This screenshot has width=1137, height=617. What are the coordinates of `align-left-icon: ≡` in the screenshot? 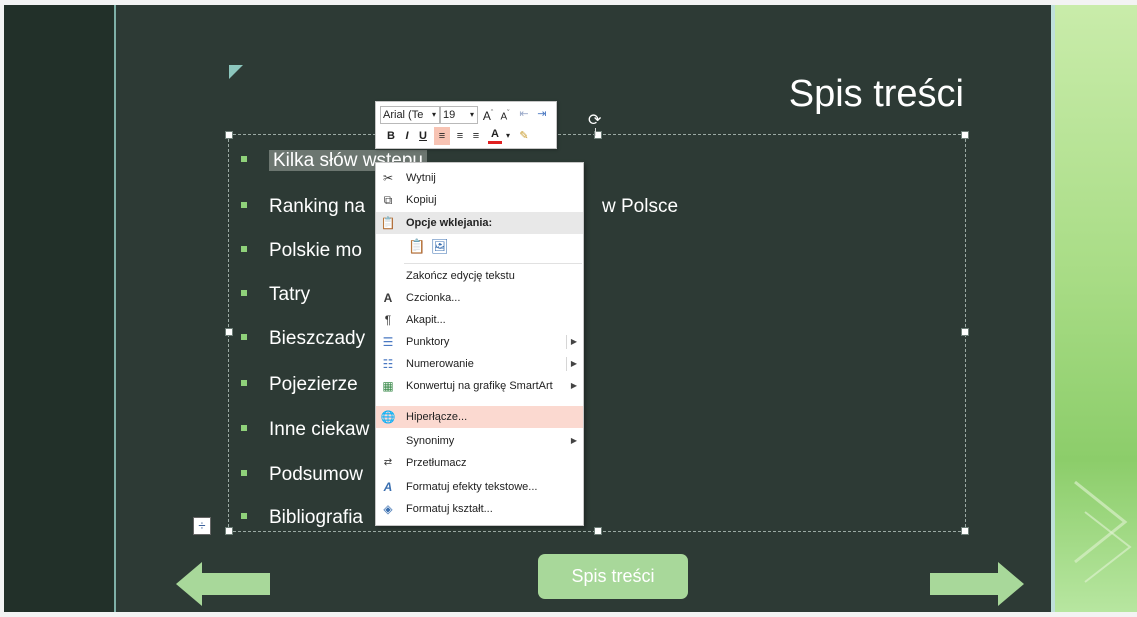 It's located at (442, 136).